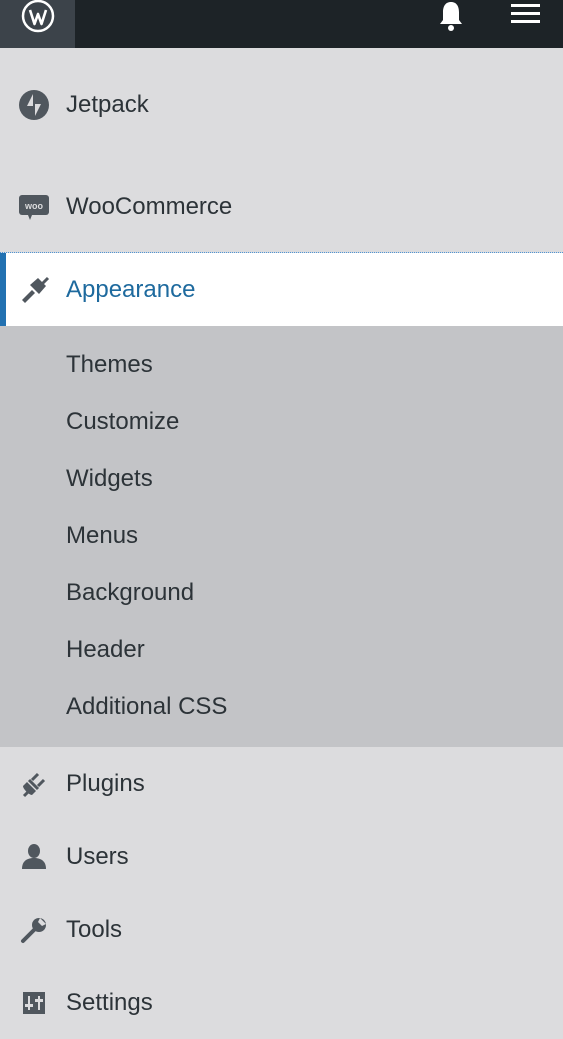  Describe the element at coordinates (34, 930) in the screenshot. I see `wrench-icon` at that location.